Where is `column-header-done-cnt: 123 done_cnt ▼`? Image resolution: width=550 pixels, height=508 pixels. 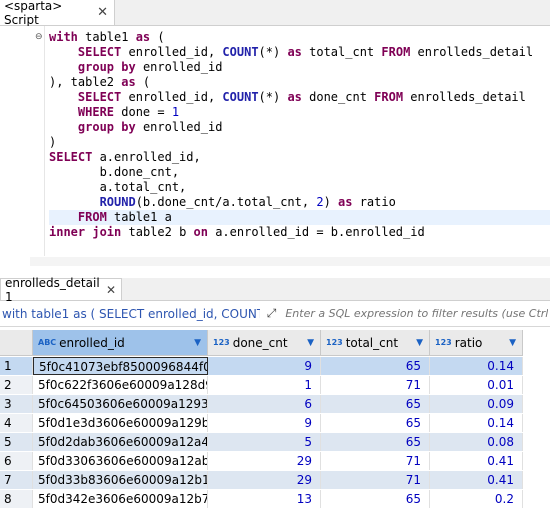 column-header-done-cnt: 123 done_cnt ▼ is located at coordinates (264, 343).